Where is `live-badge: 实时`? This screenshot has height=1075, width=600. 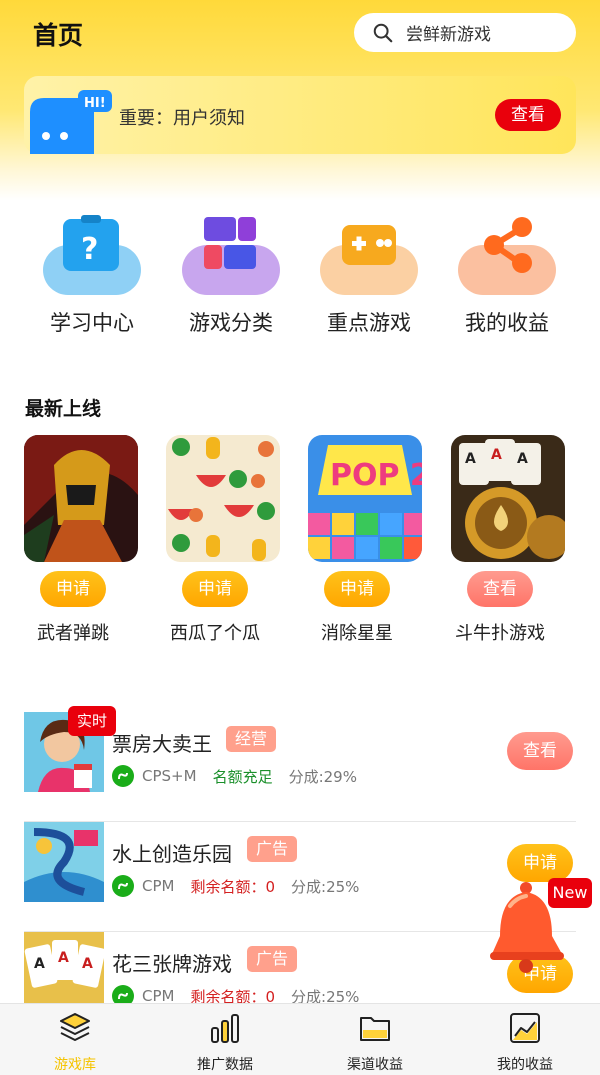
live-badge: 实时 is located at coordinates (92, 721).